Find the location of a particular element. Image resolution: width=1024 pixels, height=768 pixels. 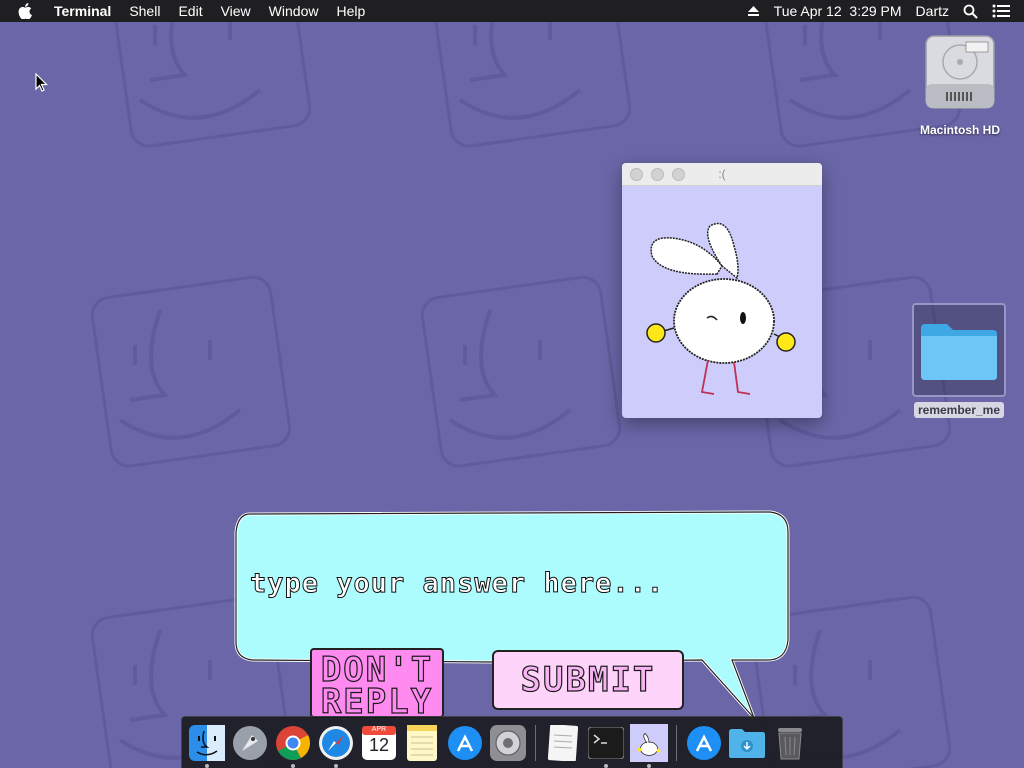

dont-reply-label: DON'T REPLY is located at coordinates (377, 684).